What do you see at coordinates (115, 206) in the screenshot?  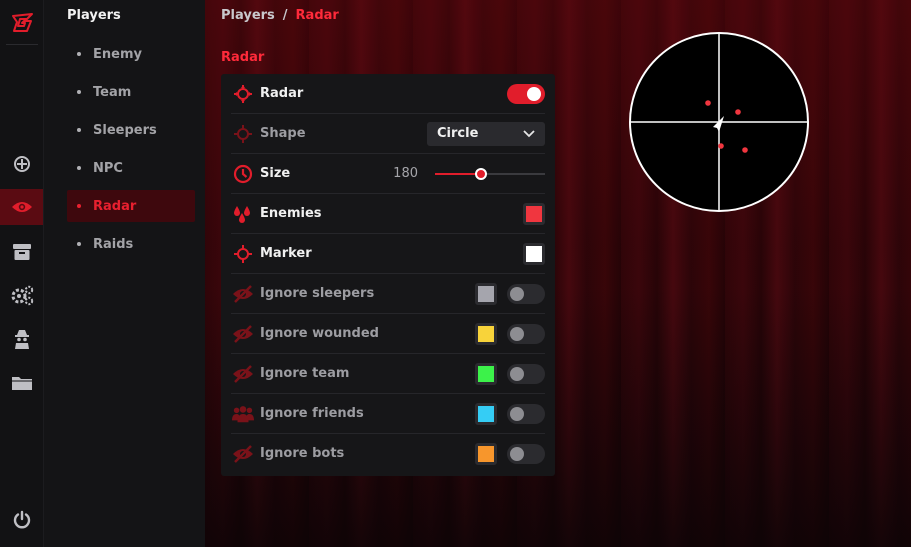 I see `nav-item-label: Radar` at bounding box center [115, 206].